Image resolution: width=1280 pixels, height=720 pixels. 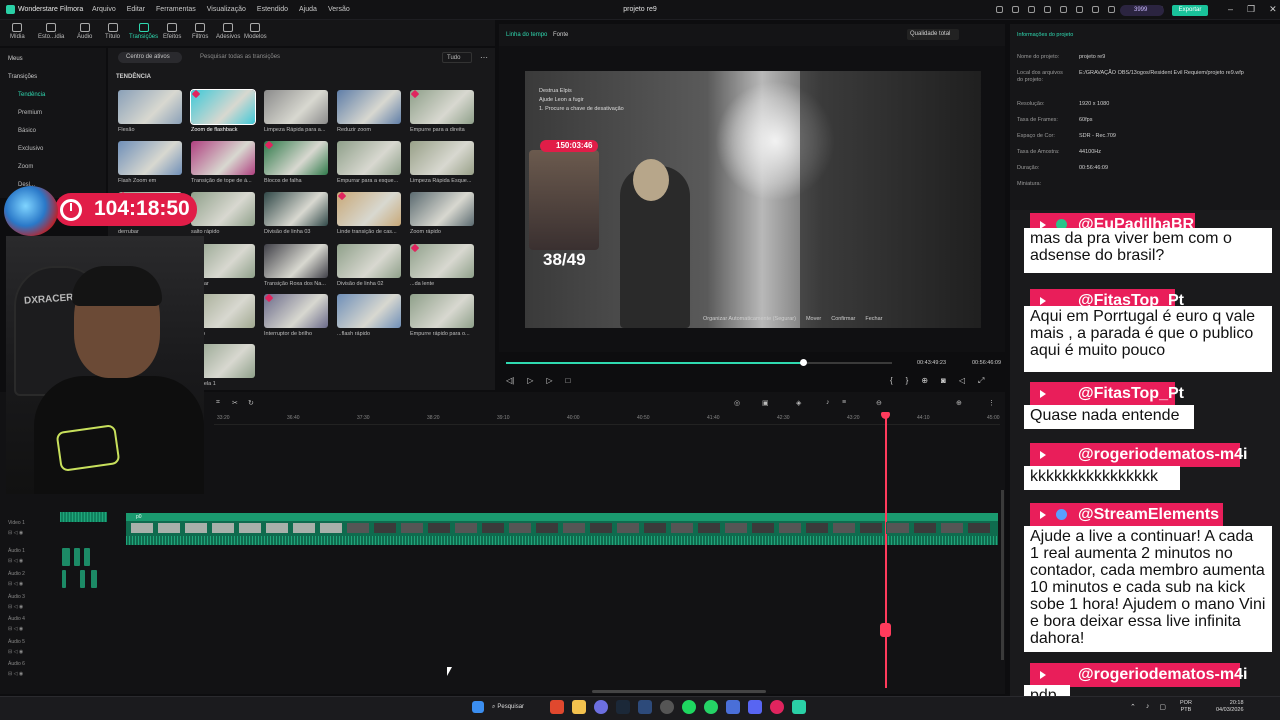 I want to click on monitor-icon, so click(x=1031, y=9).